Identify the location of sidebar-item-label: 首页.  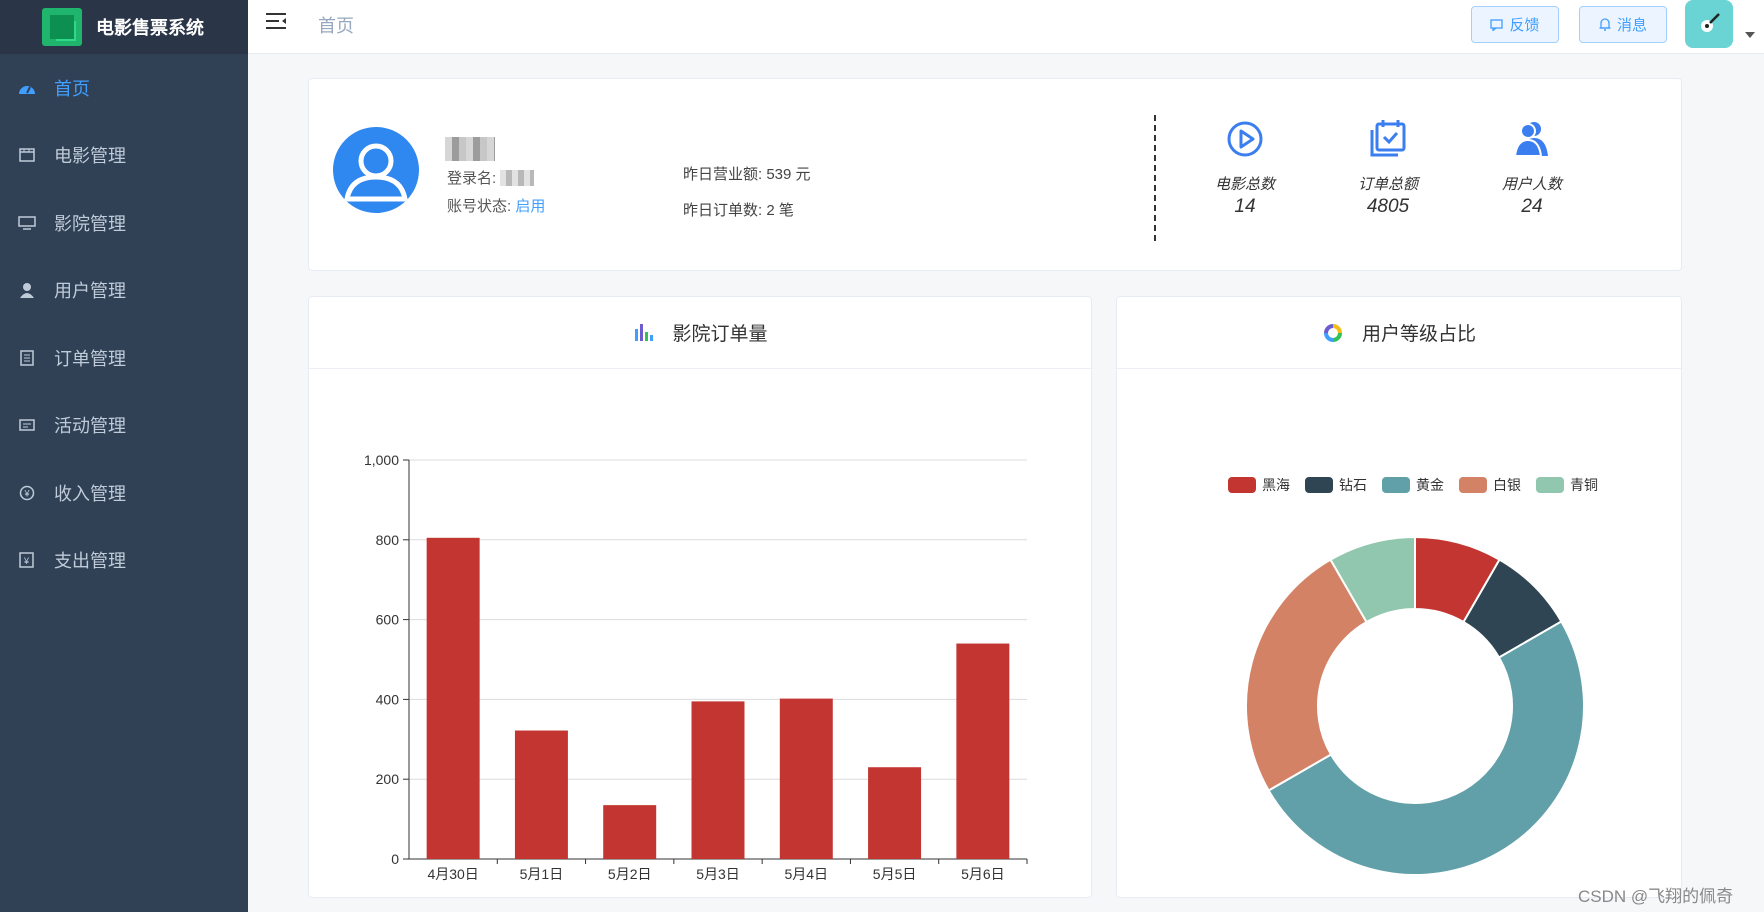
(72, 88).